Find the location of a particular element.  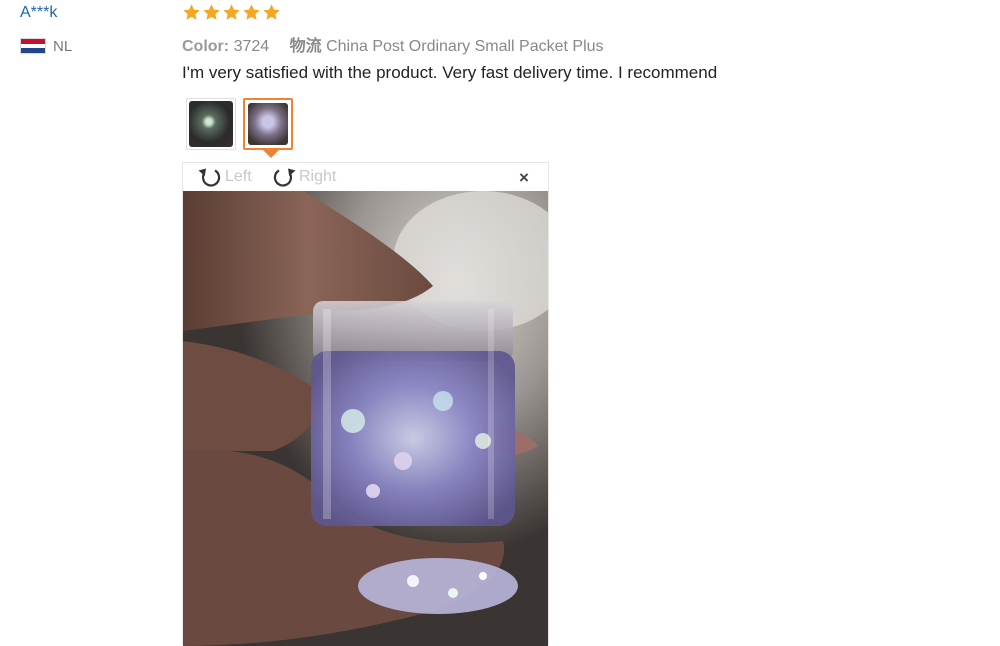

reviewer-country: NL is located at coordinates (63, 46).